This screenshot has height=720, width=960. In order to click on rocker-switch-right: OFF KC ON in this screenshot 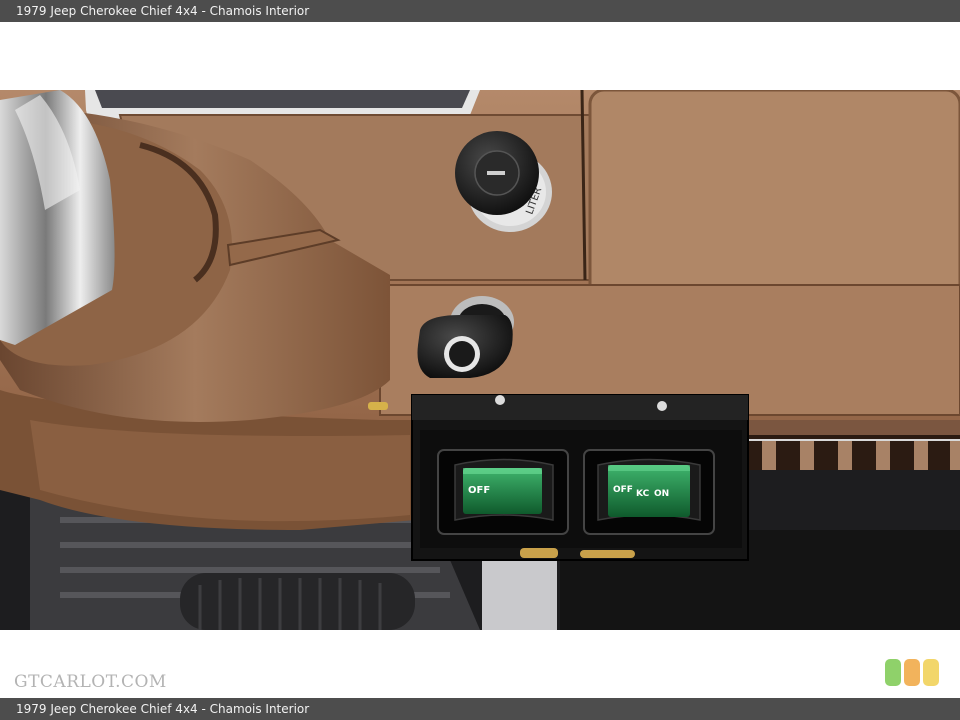, I will do `click(649, 492)`.